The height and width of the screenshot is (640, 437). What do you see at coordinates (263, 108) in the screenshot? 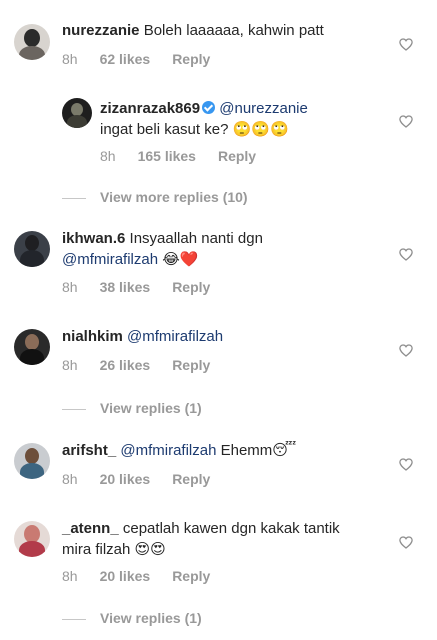
I see `mention-link: @nurezzanie` at bounding box center [263, 108].